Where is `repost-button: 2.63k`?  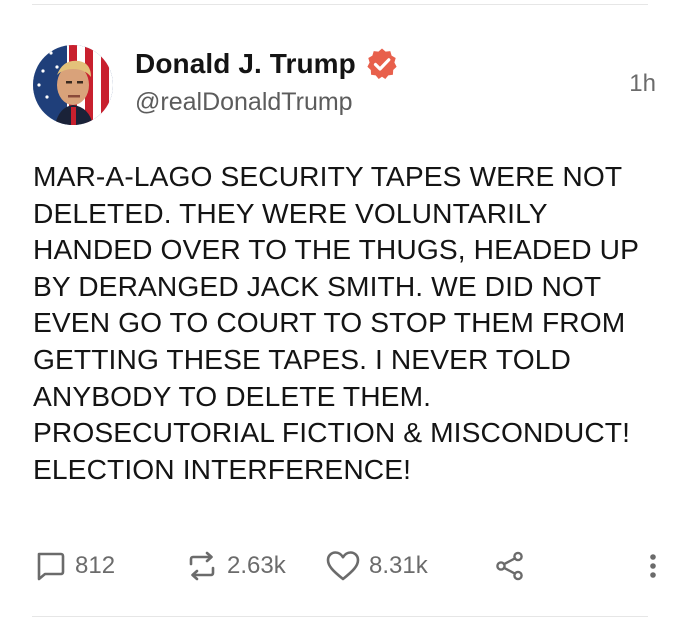 repost-button: 2.63k is located at coordinates (235, 566).